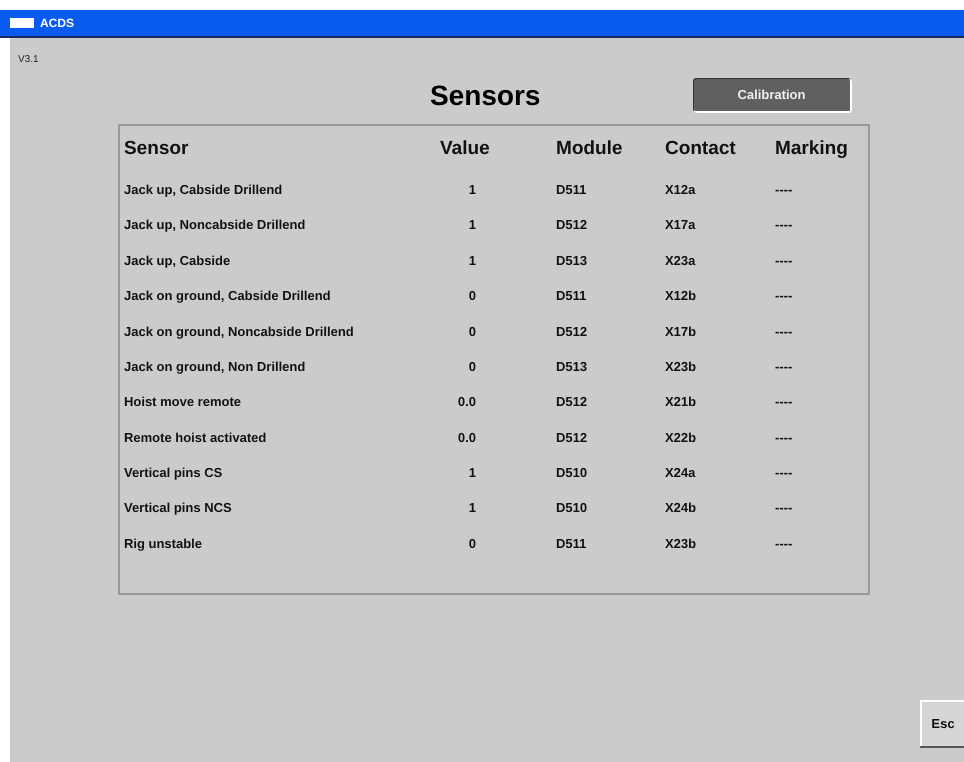  Describe the element at coordinates (812, 148) in the screenshot. I see `column-header: Marking` at that location.